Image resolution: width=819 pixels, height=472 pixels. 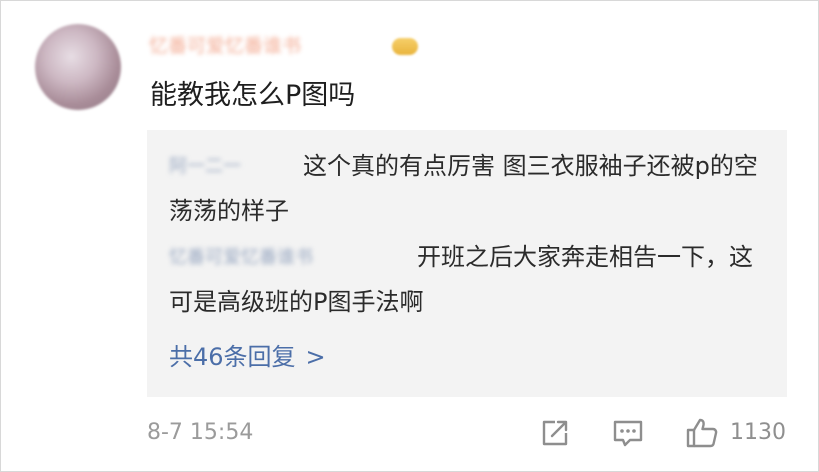 I want to click on share-icon, so click(x=555, y=433).